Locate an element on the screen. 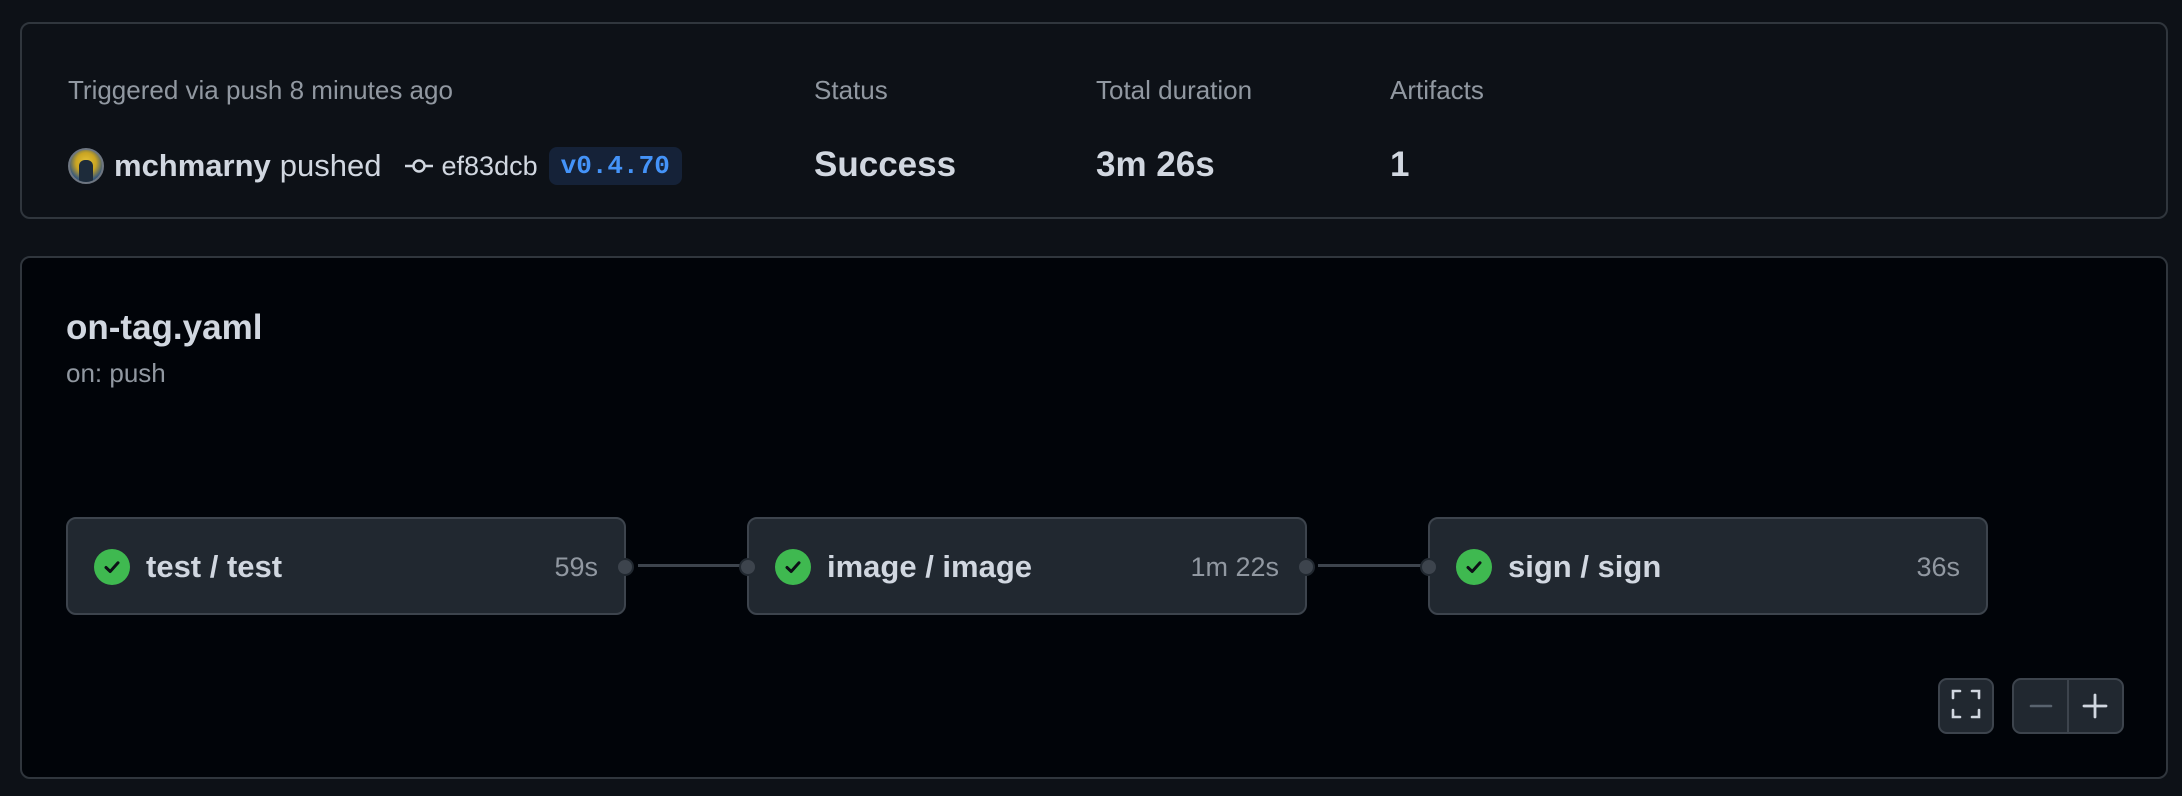 The width and height of the screenshot is (2182, 796). job-card-sign: sign / sign 36s is located at coordinates (1704, 566).